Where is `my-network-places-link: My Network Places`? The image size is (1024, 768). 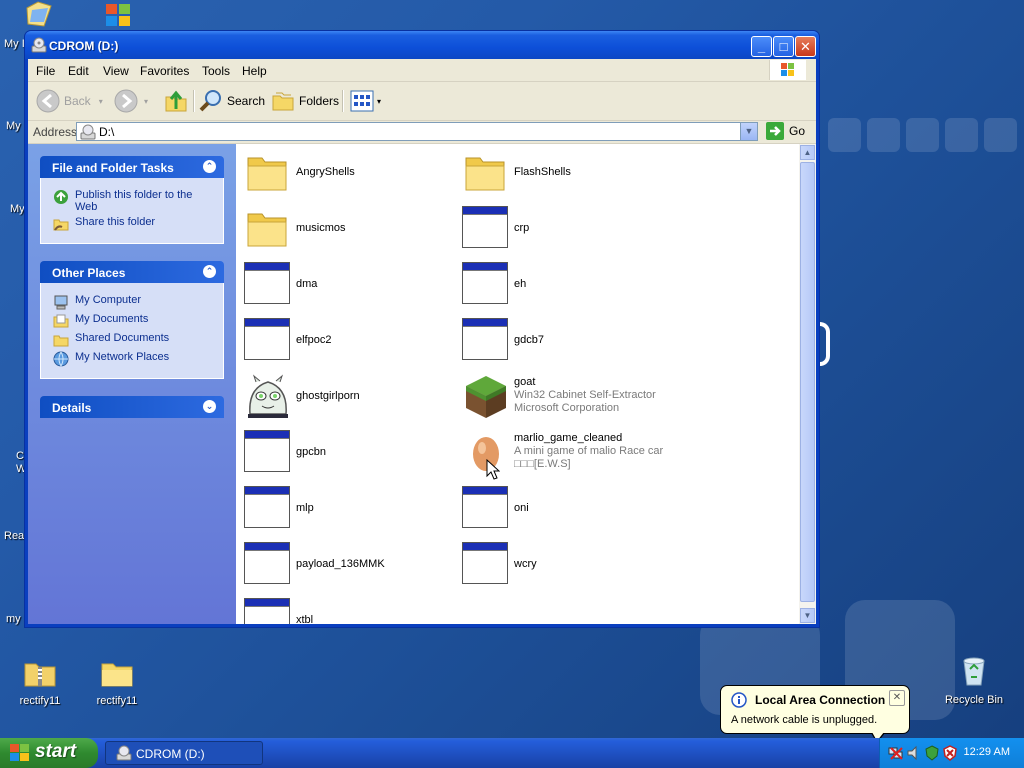
my-network-places-link: My Network Places is located at coordinates (135, 359).